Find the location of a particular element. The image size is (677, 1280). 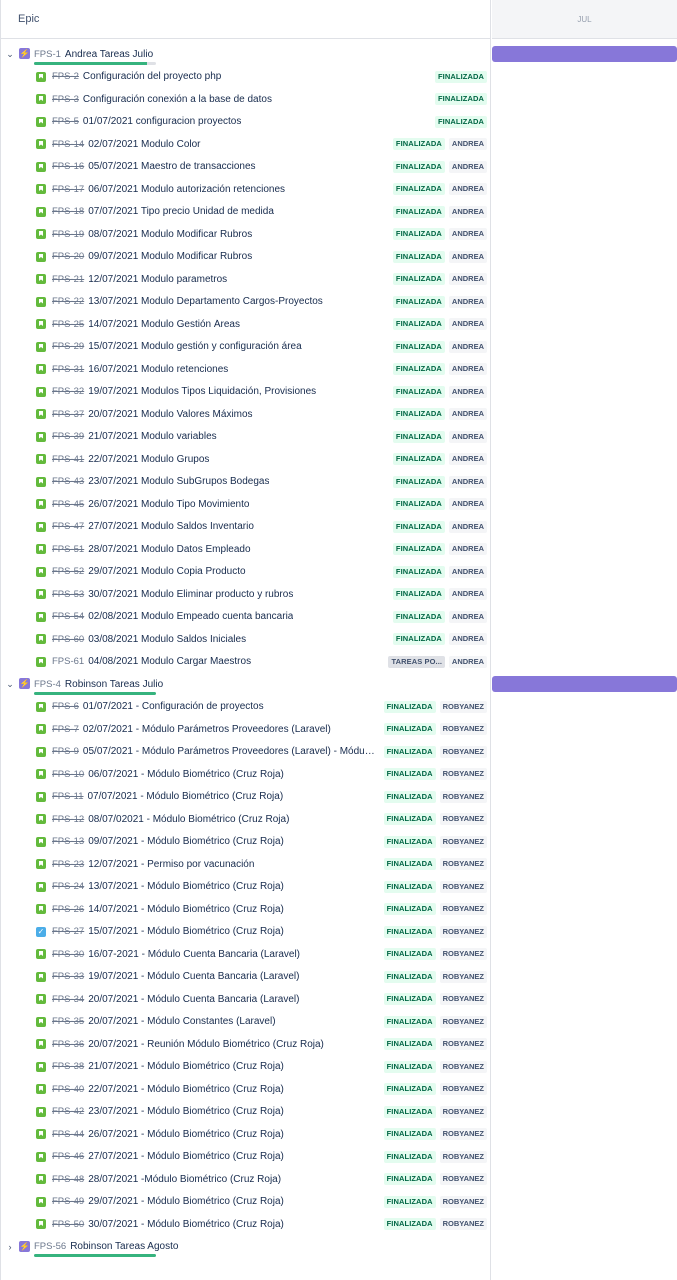

issue-summary: 12/07/2021 Modulo parametros is located at coordinates (157, 279).